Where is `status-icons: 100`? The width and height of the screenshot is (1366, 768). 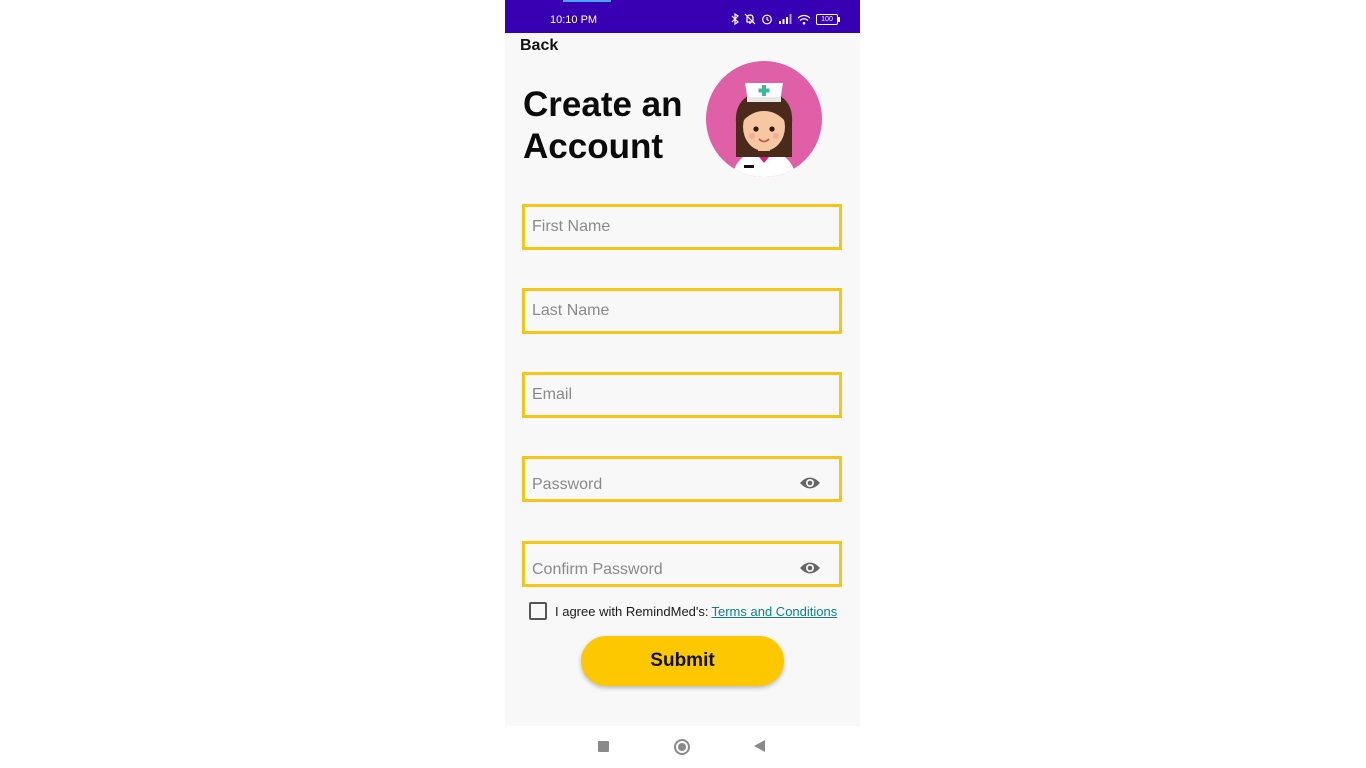 status-icons: 100 is located at coordinates (785, 19).